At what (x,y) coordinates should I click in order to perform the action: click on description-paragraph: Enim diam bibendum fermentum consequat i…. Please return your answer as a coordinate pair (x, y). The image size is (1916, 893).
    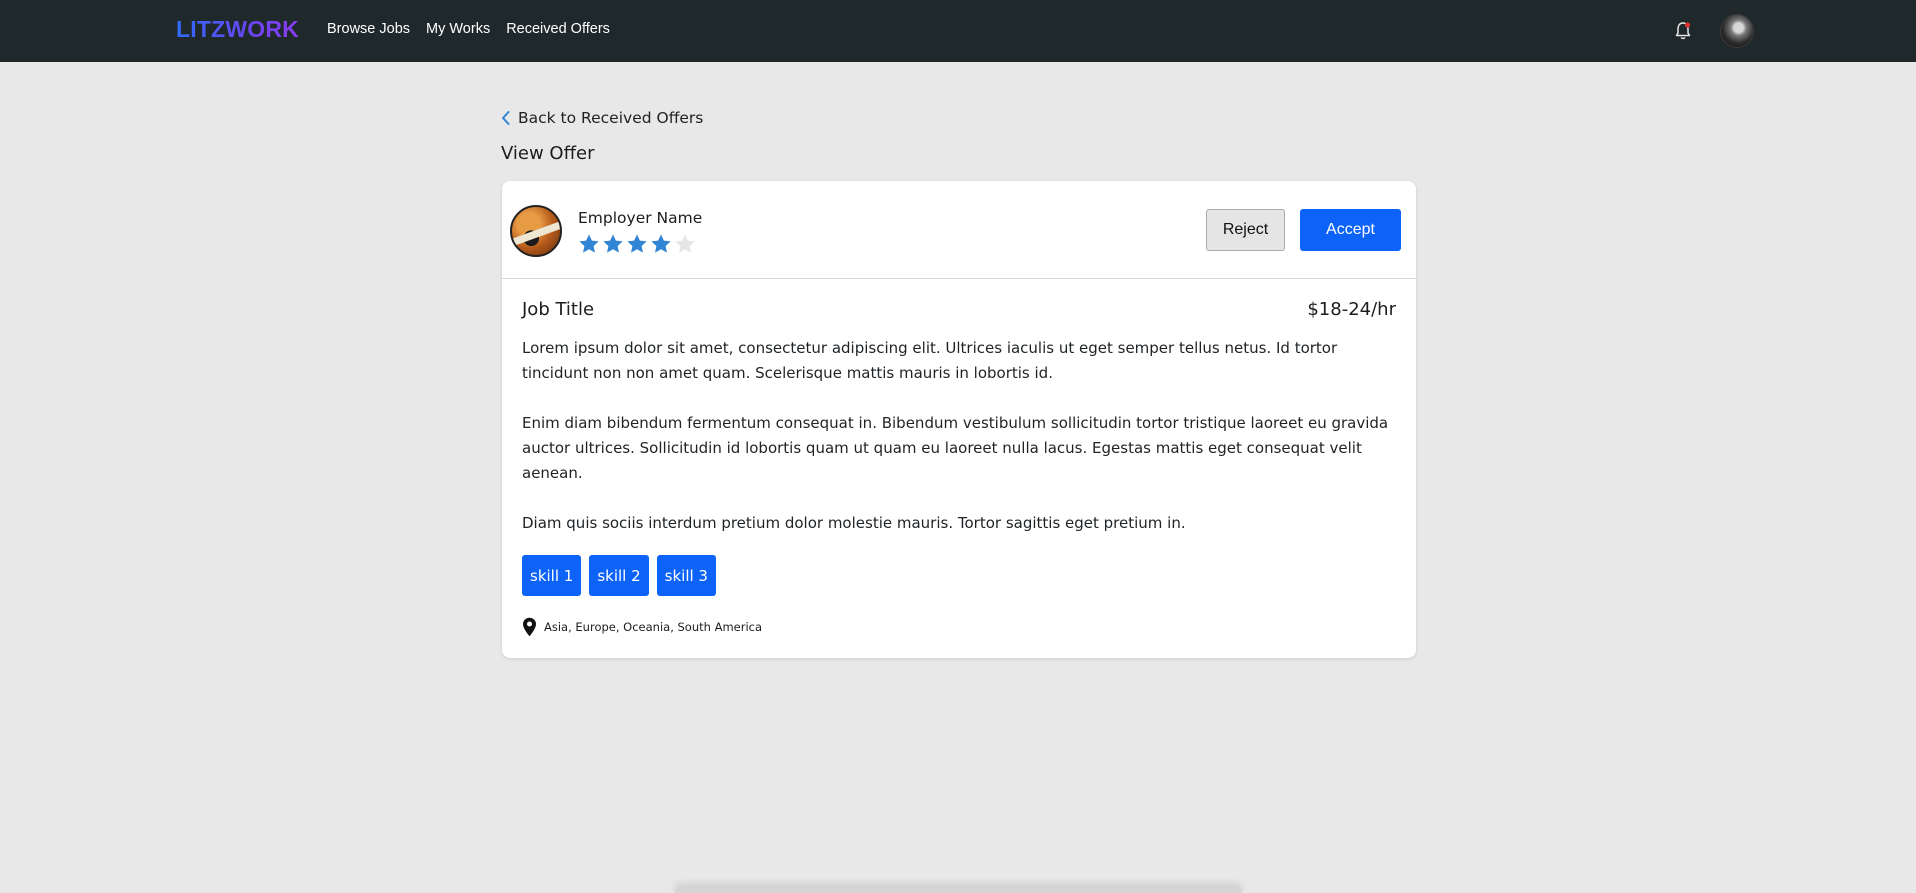
    Looking at the image, I should click on (955, 448).